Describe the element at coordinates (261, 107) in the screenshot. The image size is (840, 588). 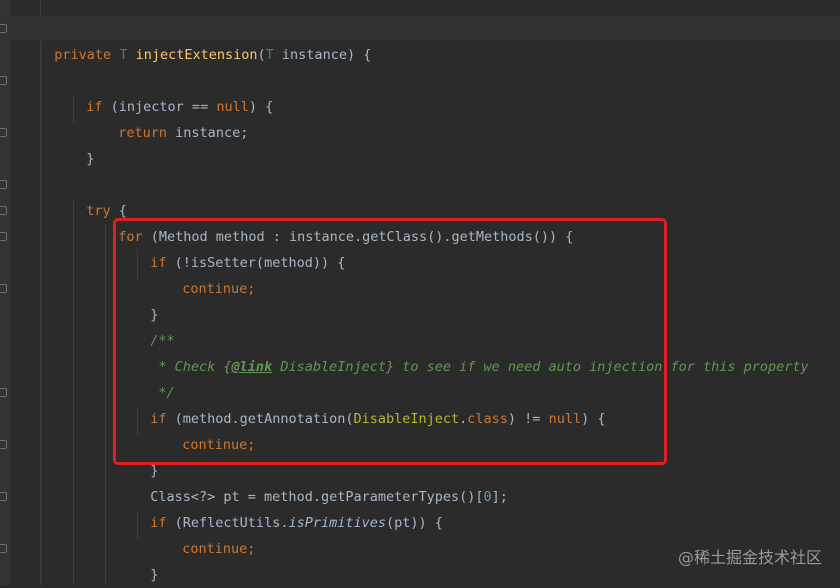
I see `code-text: ) {` at that location.